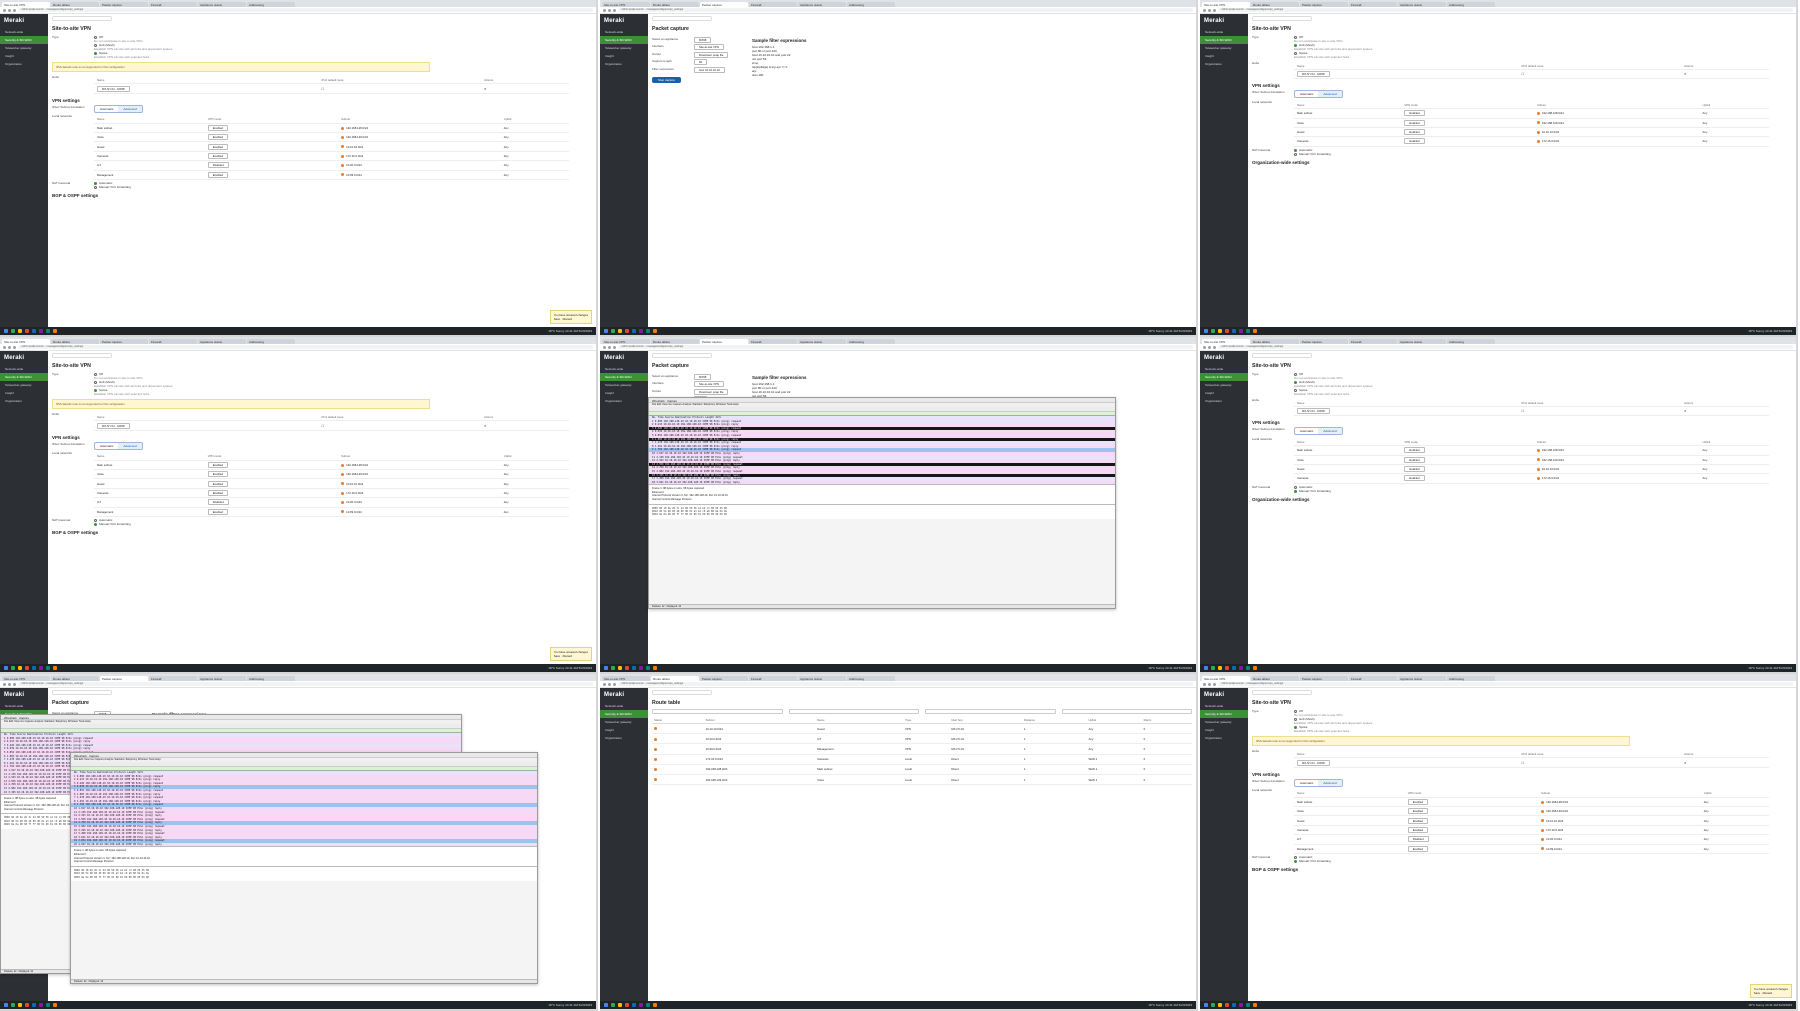 Image resolution: width=1800 pixels, height=1011 pixels. Describe the element at coordinates (922, 749) in the screenshot. I see `table-row: 10.99.0.0/24 Management VPN MX-NY-01 1 Any 0` at that location.